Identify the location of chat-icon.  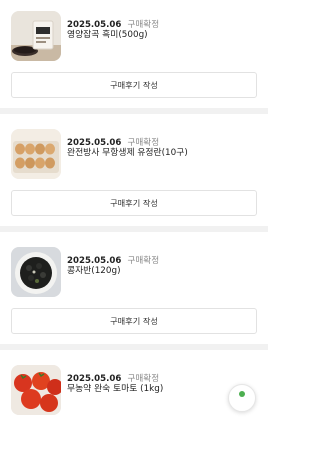
(242, 394).